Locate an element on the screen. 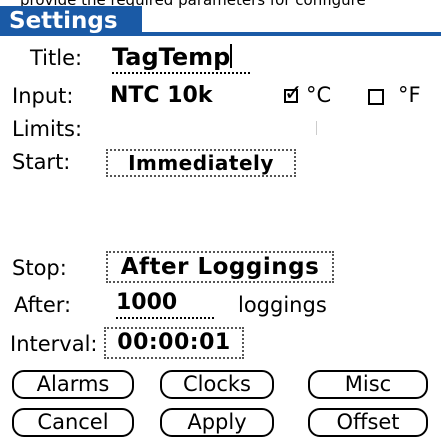 The width and height of the screenshot is (441, 439). title-field-text: TagTemp is located at coordinates (181, 58).